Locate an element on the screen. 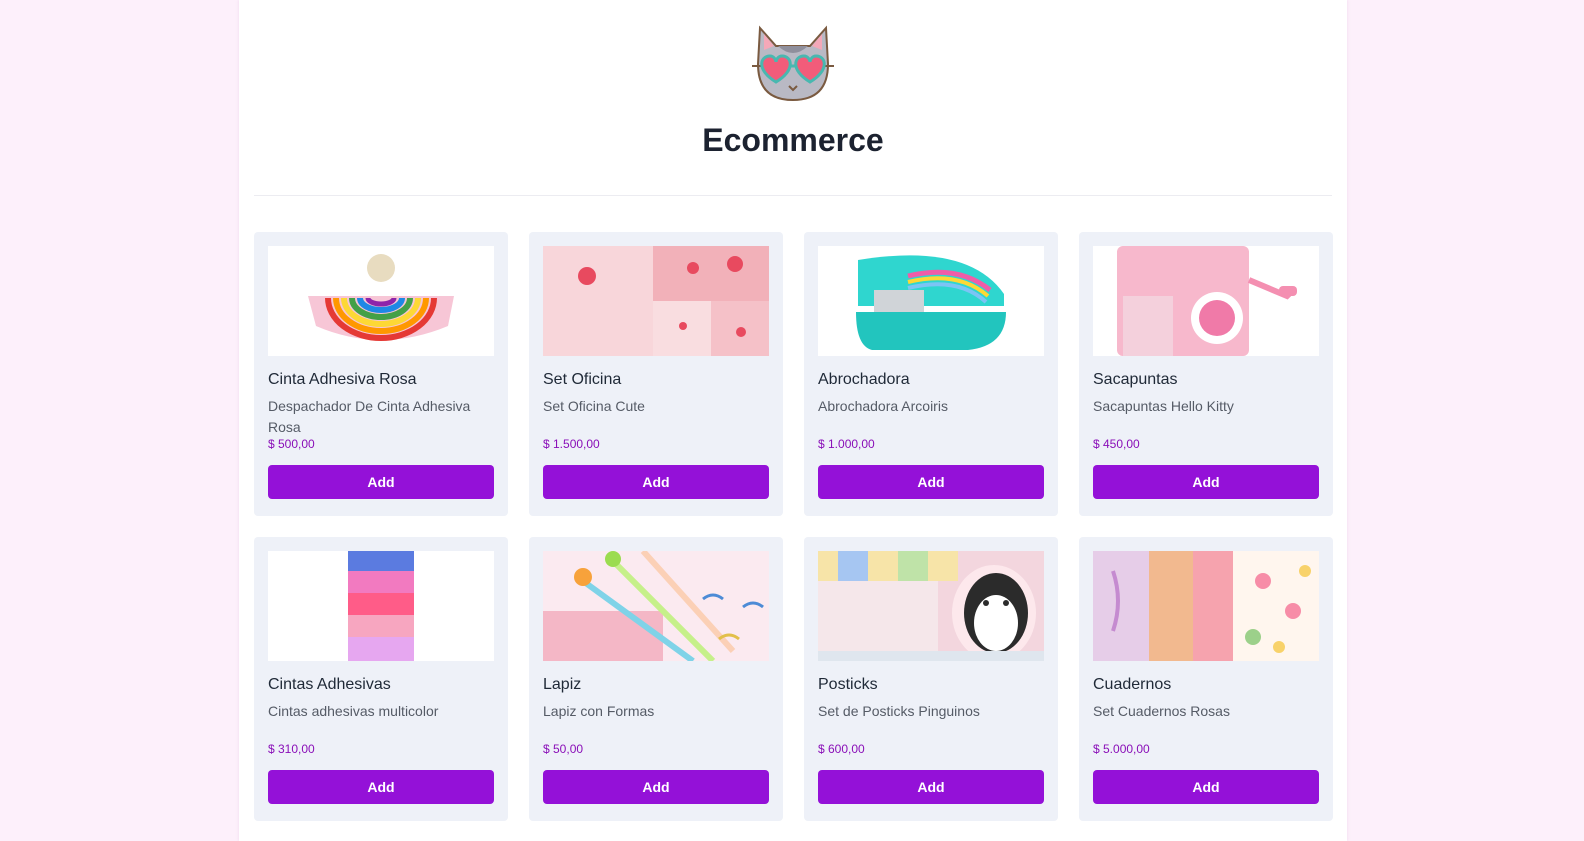 This screenshot has height=841, width=1584. product-price: $ 450,00 is located at coordinates (1116, 444).